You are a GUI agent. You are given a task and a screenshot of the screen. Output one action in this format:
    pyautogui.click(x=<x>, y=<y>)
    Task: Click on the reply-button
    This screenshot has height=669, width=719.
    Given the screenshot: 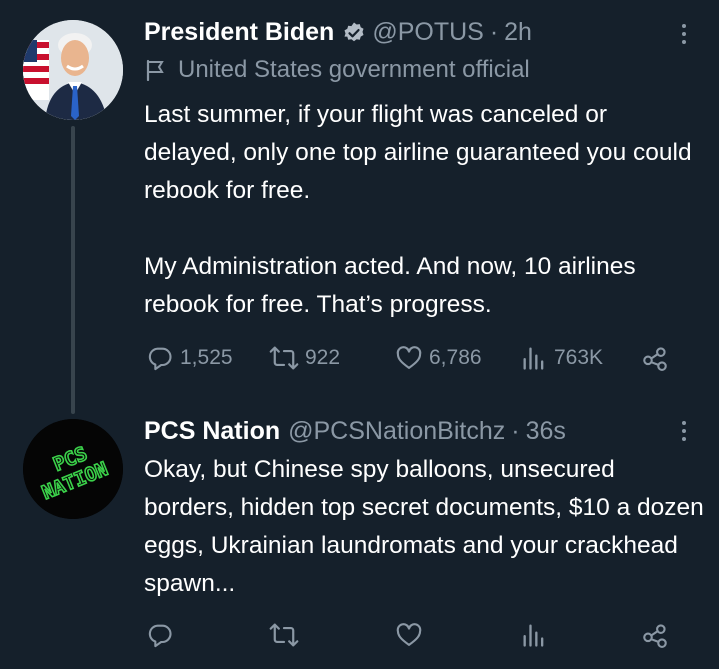 What is the action you would take?
    pyautogui.click(x=163, y=635)
    